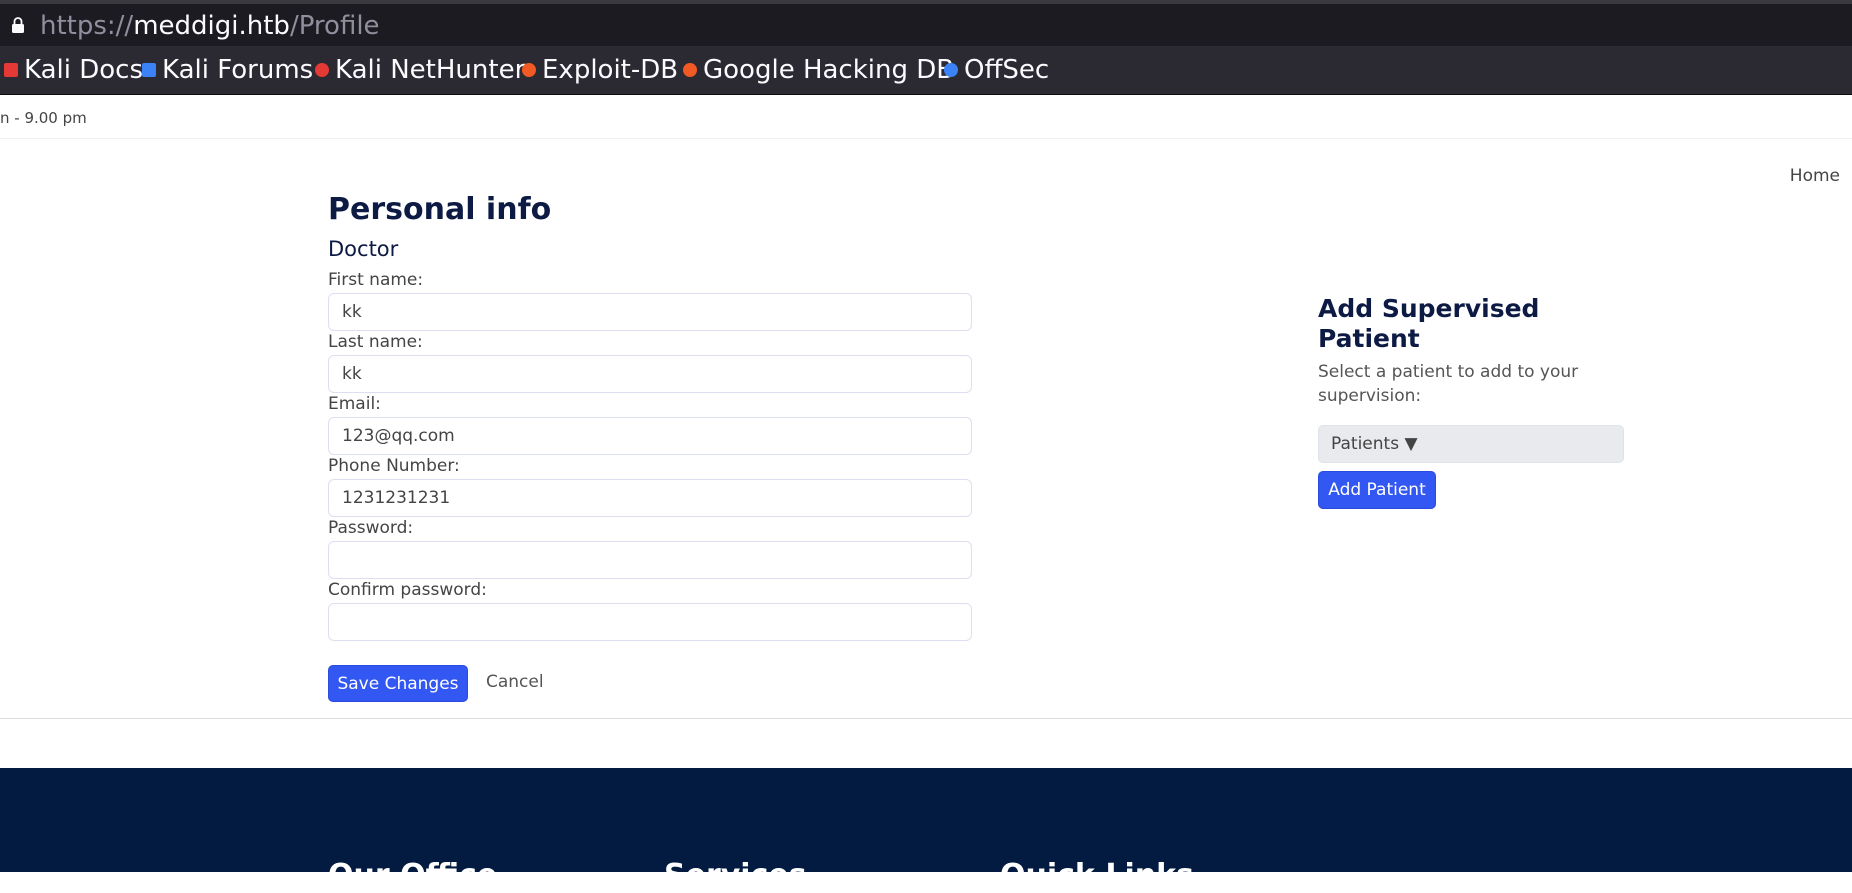  Describe the element at coordinates (87, 26) in the screenshot. I see `url-scheme: https://` at that location.